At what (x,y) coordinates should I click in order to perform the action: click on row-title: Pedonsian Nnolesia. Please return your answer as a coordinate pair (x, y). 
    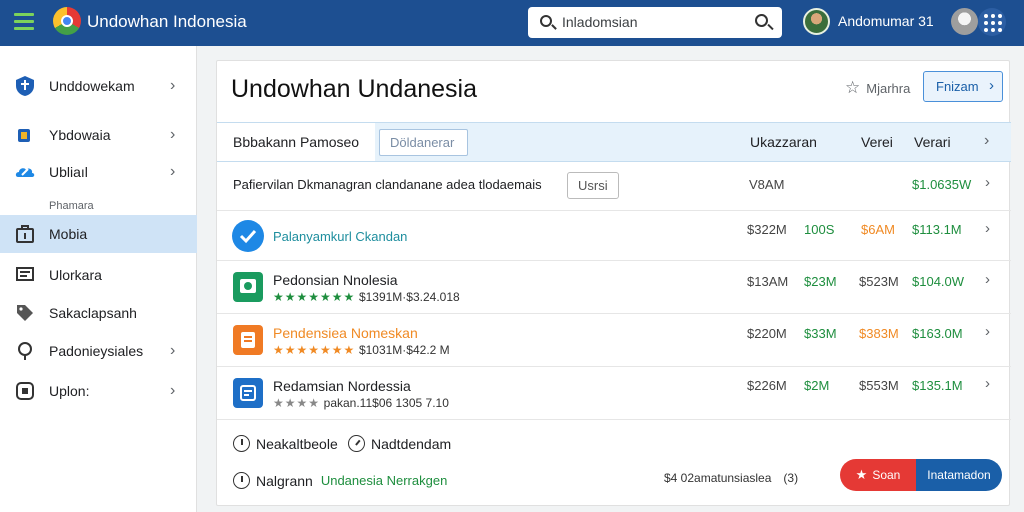
    Looking at the image, I should click on (335, 280).